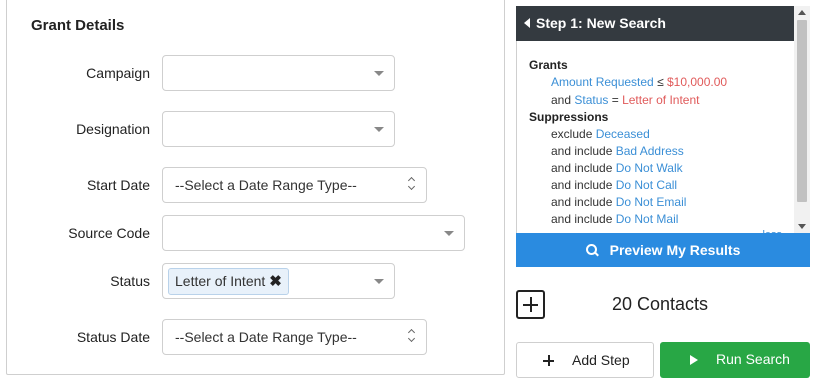 The width and height of the screenshot is (820, 385). I want to click on designation-label: Designation, so click(113, 129).